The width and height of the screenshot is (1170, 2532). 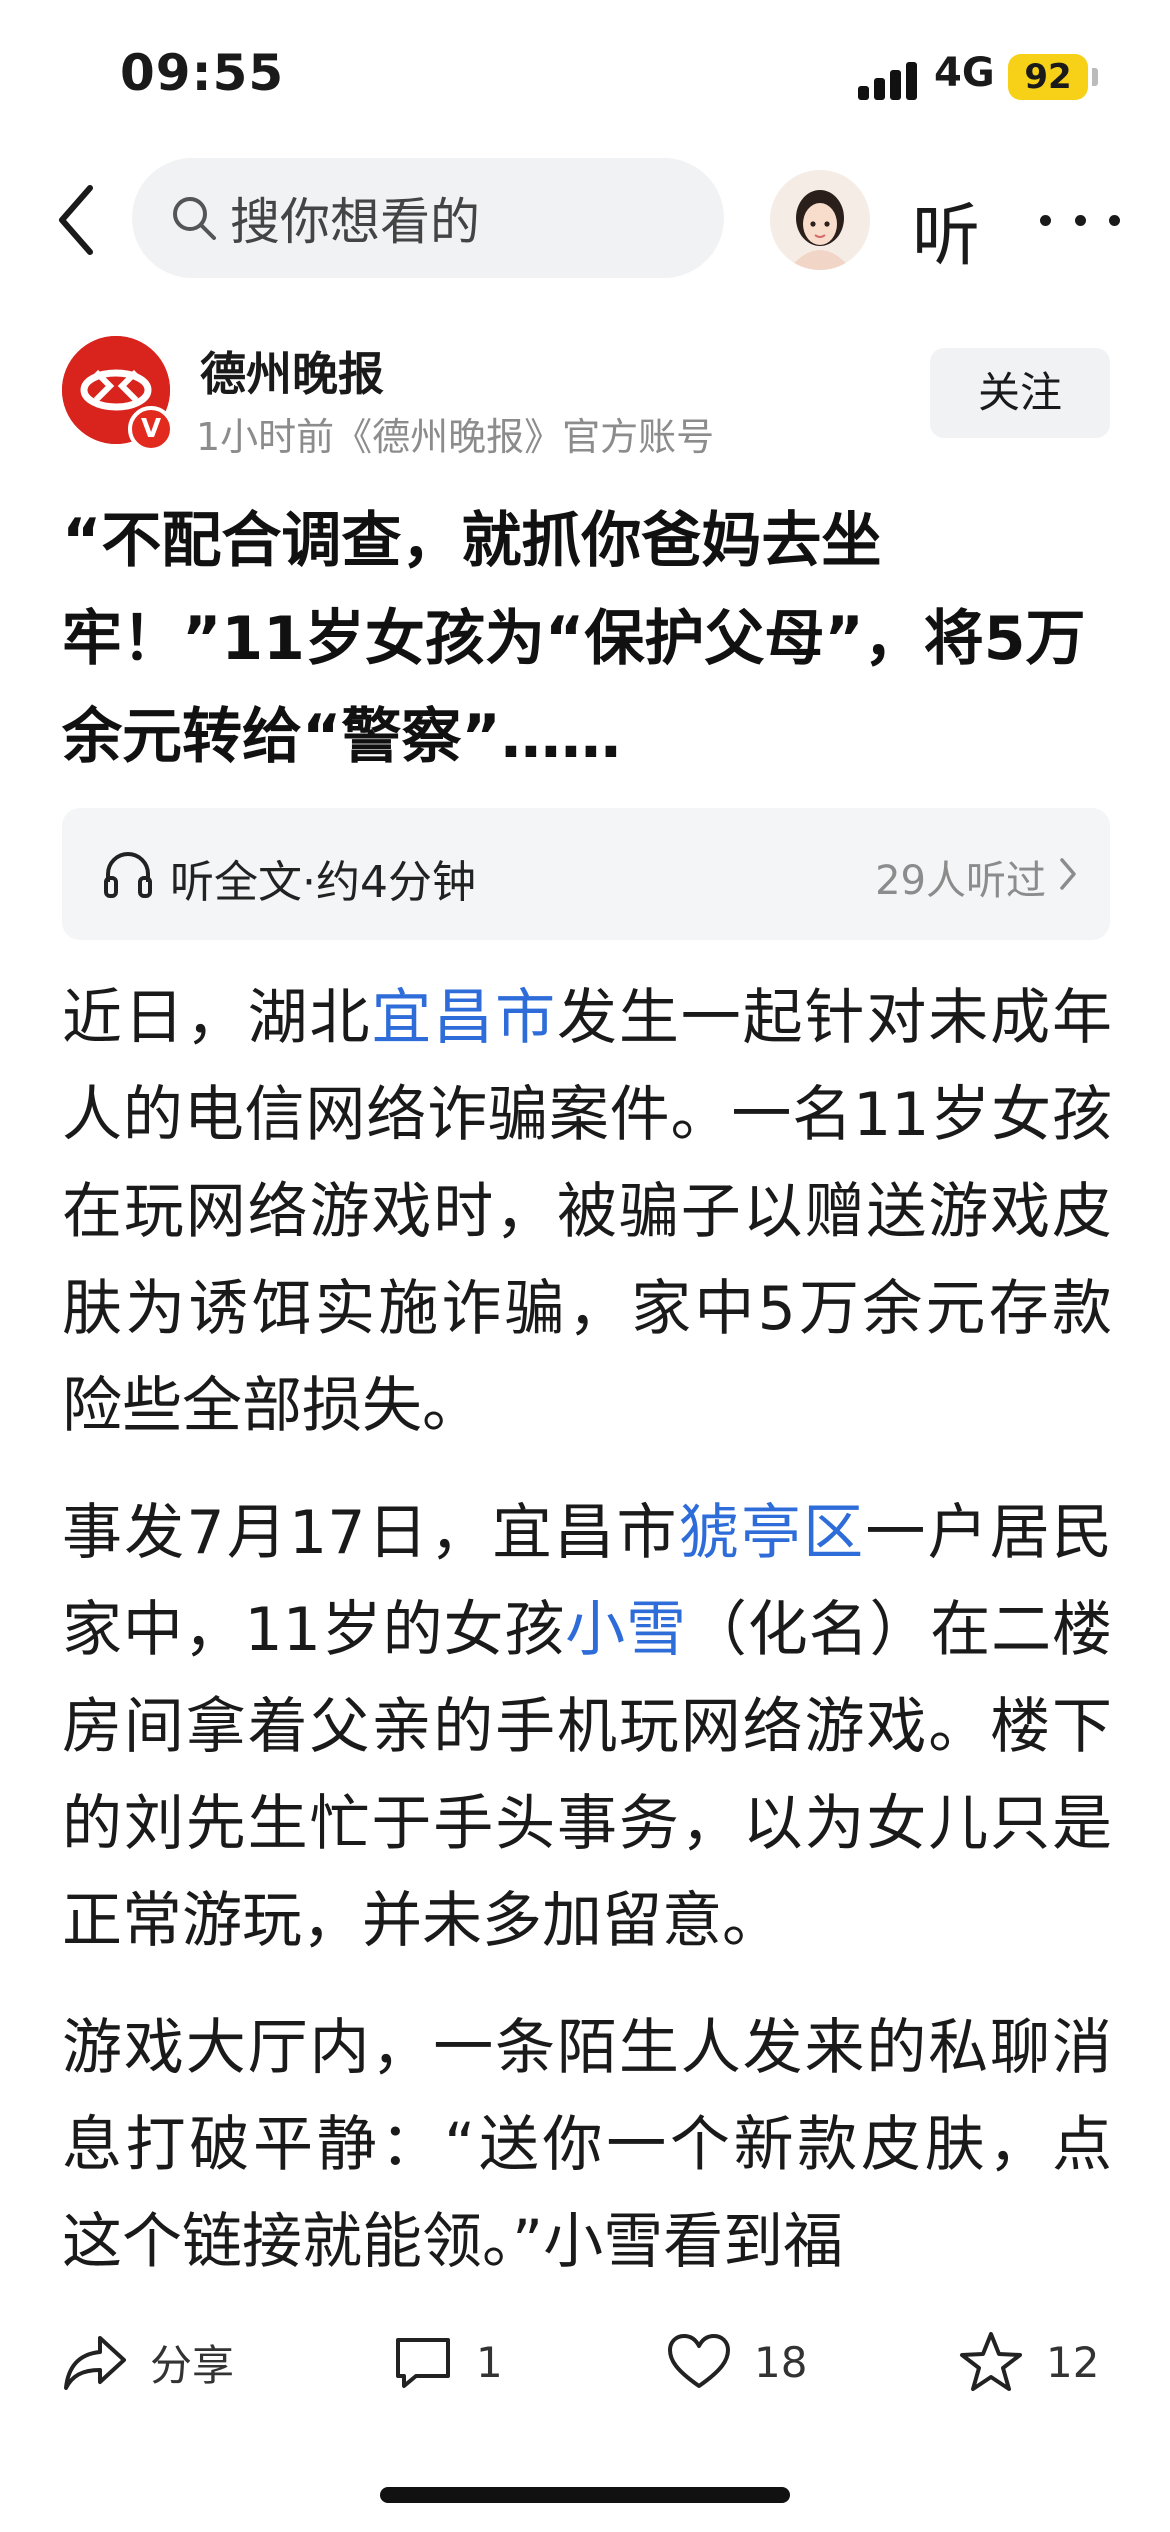 I want to click on listen-label: 听全文·约4分钟, so click(x=323, y=882).